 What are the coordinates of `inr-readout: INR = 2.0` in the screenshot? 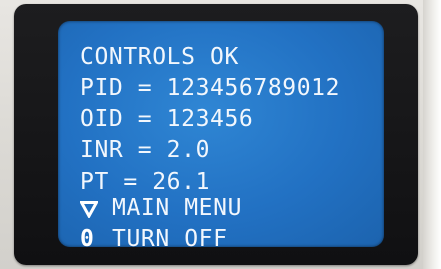 It's located at (145, 150).